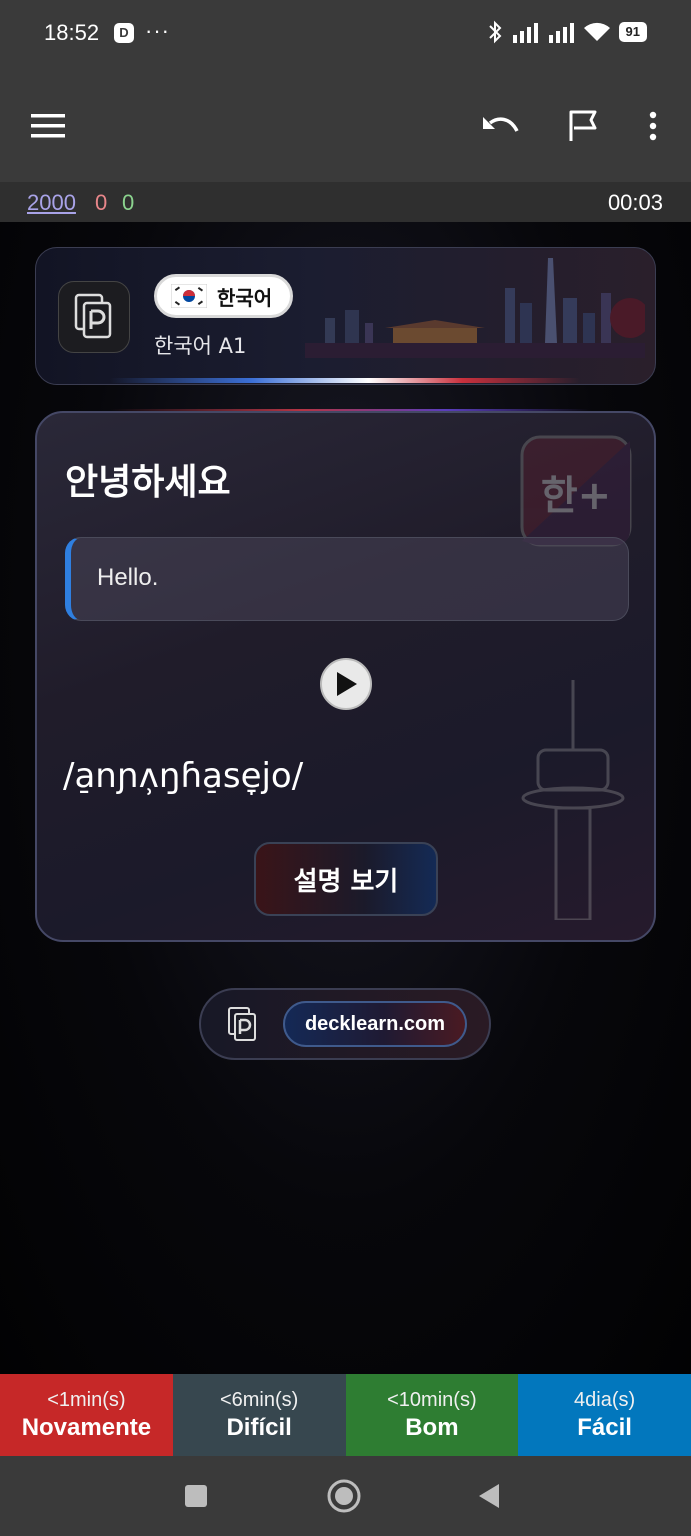  I want to click on again-button: <1min(s) Novamente, so click(86, 1415).